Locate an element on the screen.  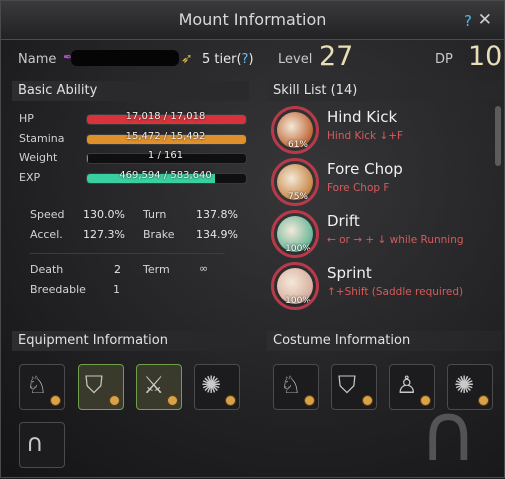
equipment-slot-horseshoe: ✺ is located at coordinates (217, 387).